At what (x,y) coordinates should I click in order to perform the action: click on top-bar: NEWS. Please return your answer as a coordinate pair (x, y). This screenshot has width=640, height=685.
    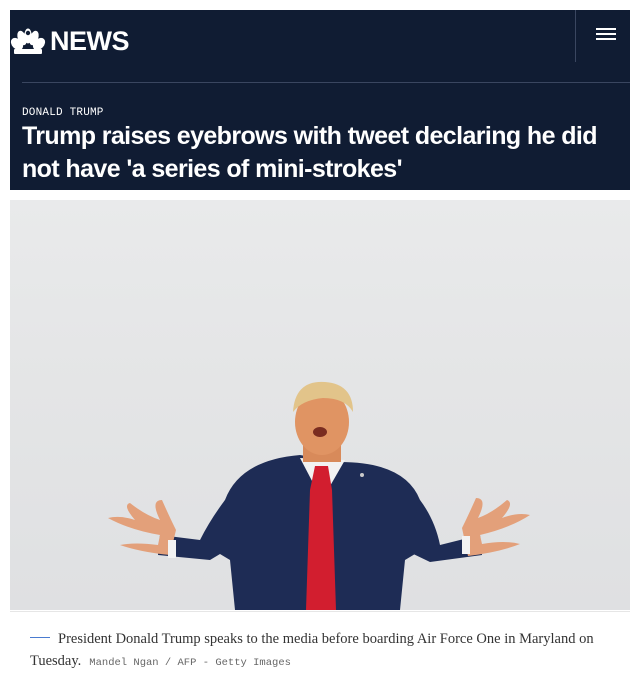
    Looking at the image, I should click on (320, 45).